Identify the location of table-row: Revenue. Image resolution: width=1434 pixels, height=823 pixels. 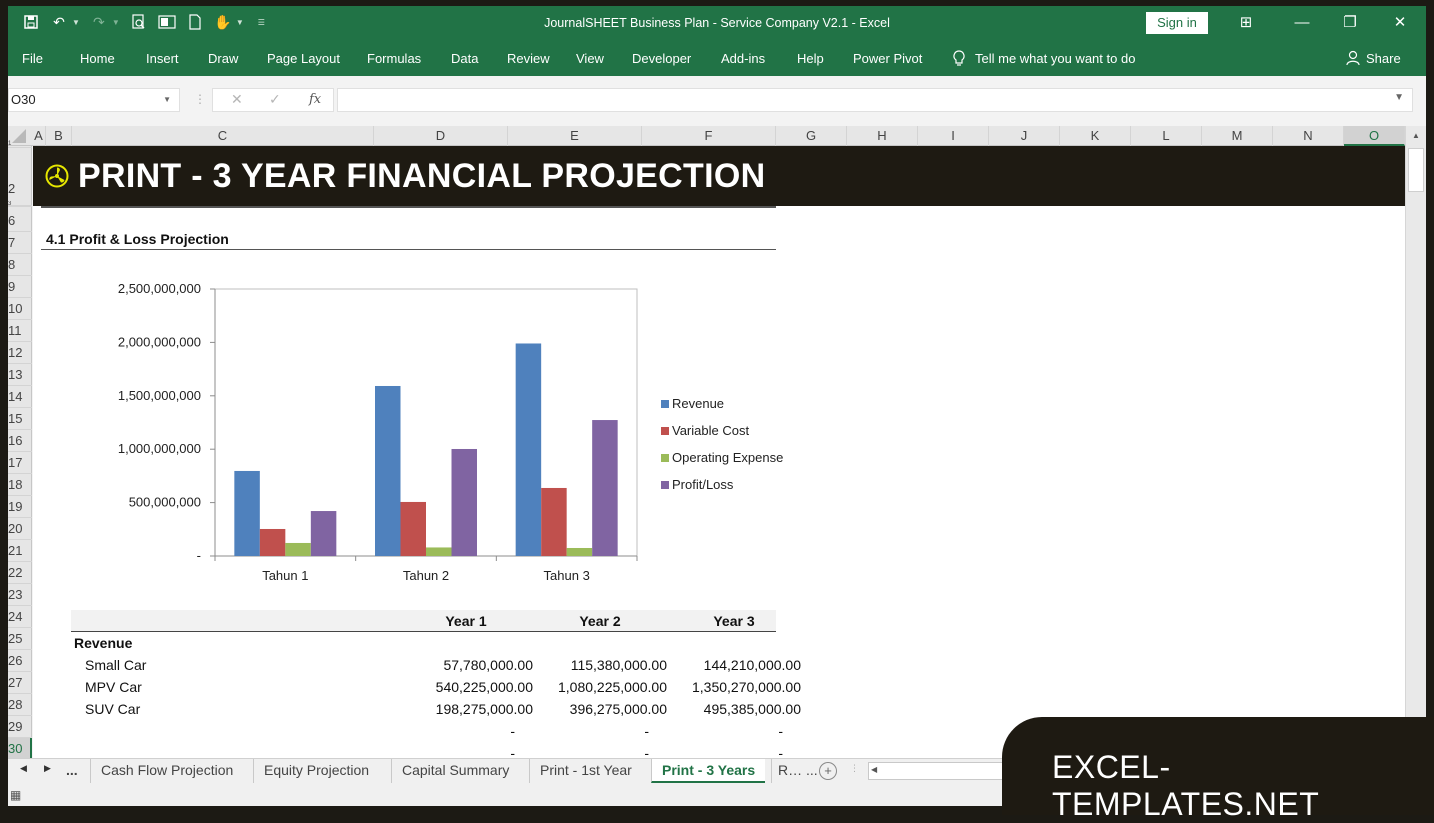
(423, 643).